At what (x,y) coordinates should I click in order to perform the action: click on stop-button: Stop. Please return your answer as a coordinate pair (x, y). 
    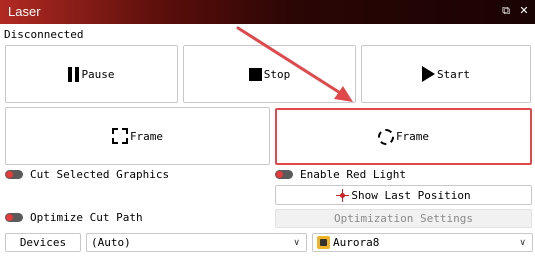
    Looking at the image, I should click on (269, 74).